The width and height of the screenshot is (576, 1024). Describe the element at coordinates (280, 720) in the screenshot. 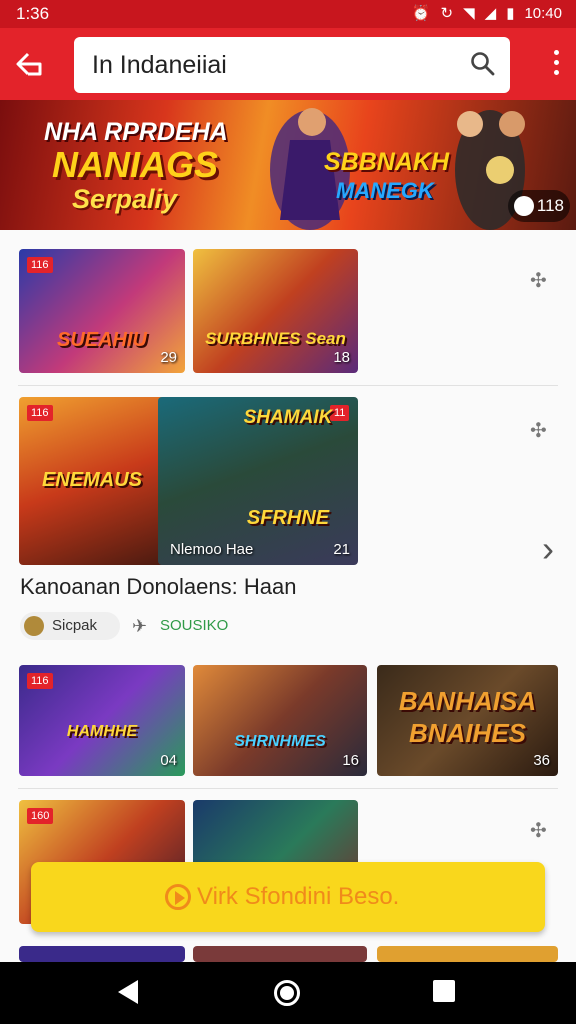

I see `game-thumbnail: SHRNHMES 16` at that location.